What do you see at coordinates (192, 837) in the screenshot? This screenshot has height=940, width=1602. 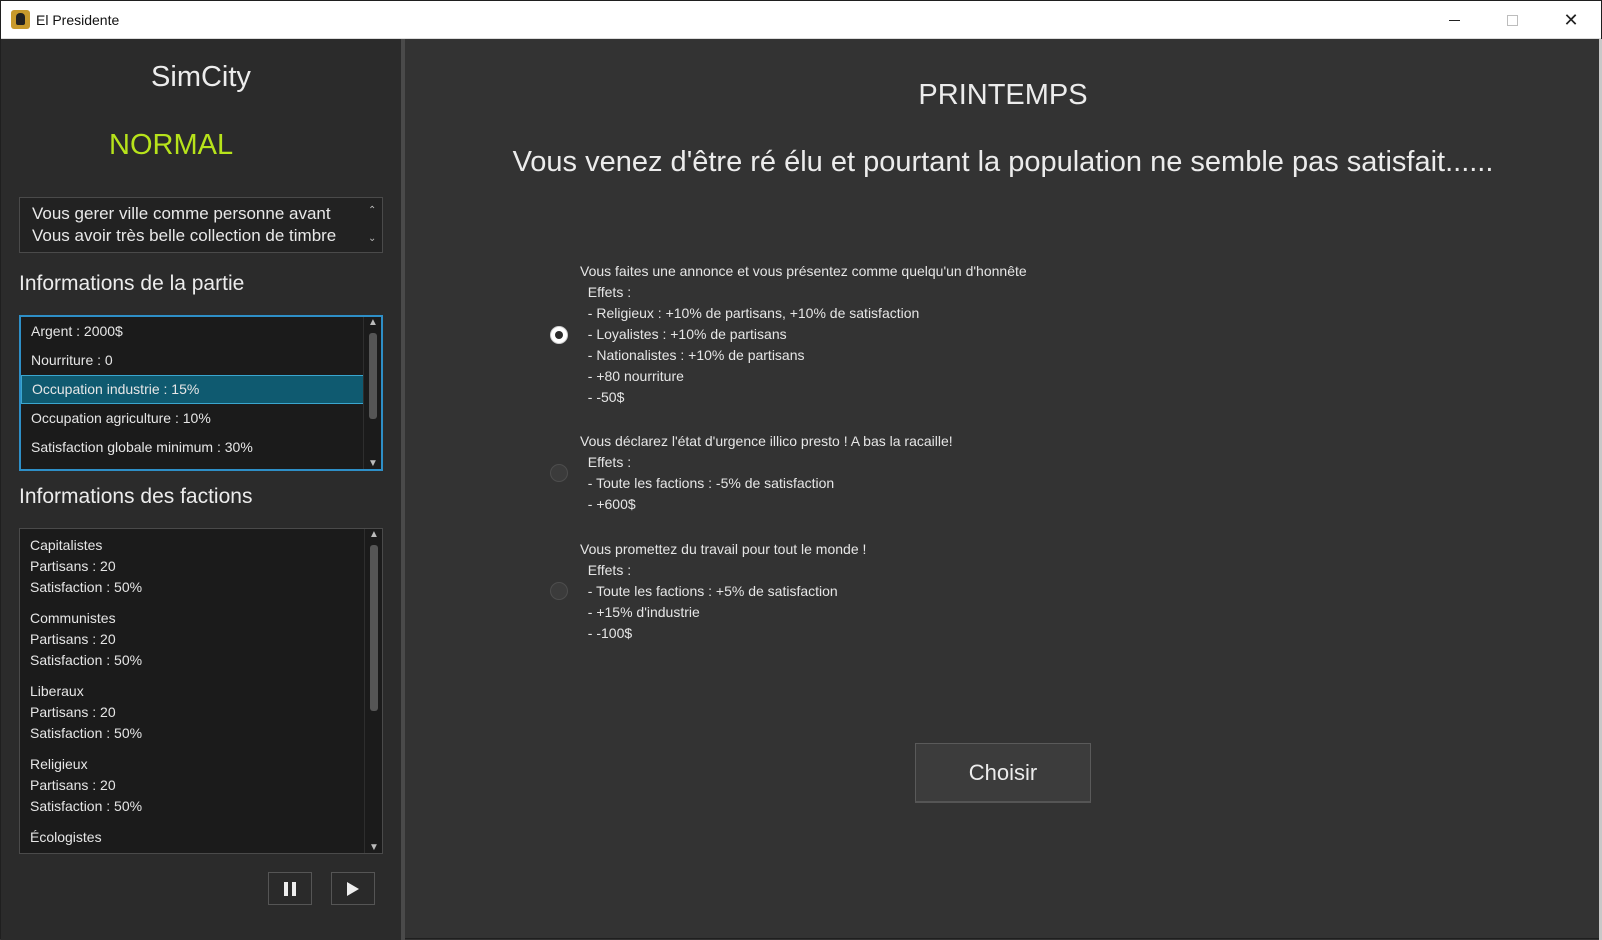 I see `faction-item: Écologistes Partisans : 20` at bounding box center [192, 837].